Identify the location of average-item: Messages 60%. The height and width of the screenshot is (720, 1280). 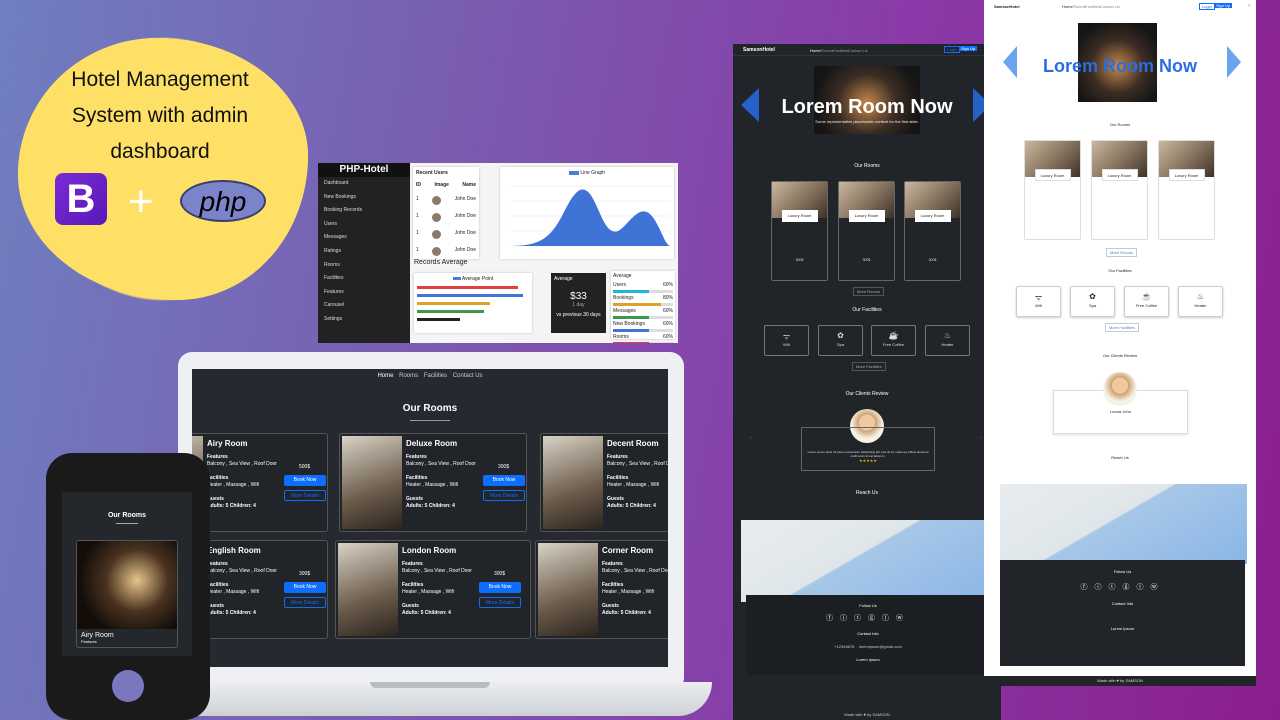
(643, 313).